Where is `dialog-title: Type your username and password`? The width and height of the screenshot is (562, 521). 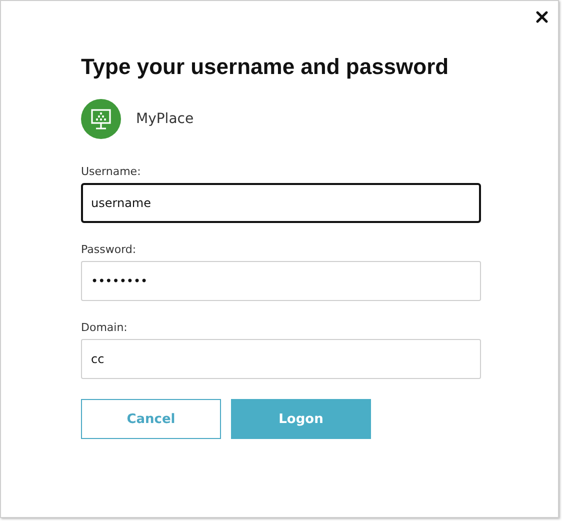
dialog-title: Type your username and password is located at coordinates (265, 67).